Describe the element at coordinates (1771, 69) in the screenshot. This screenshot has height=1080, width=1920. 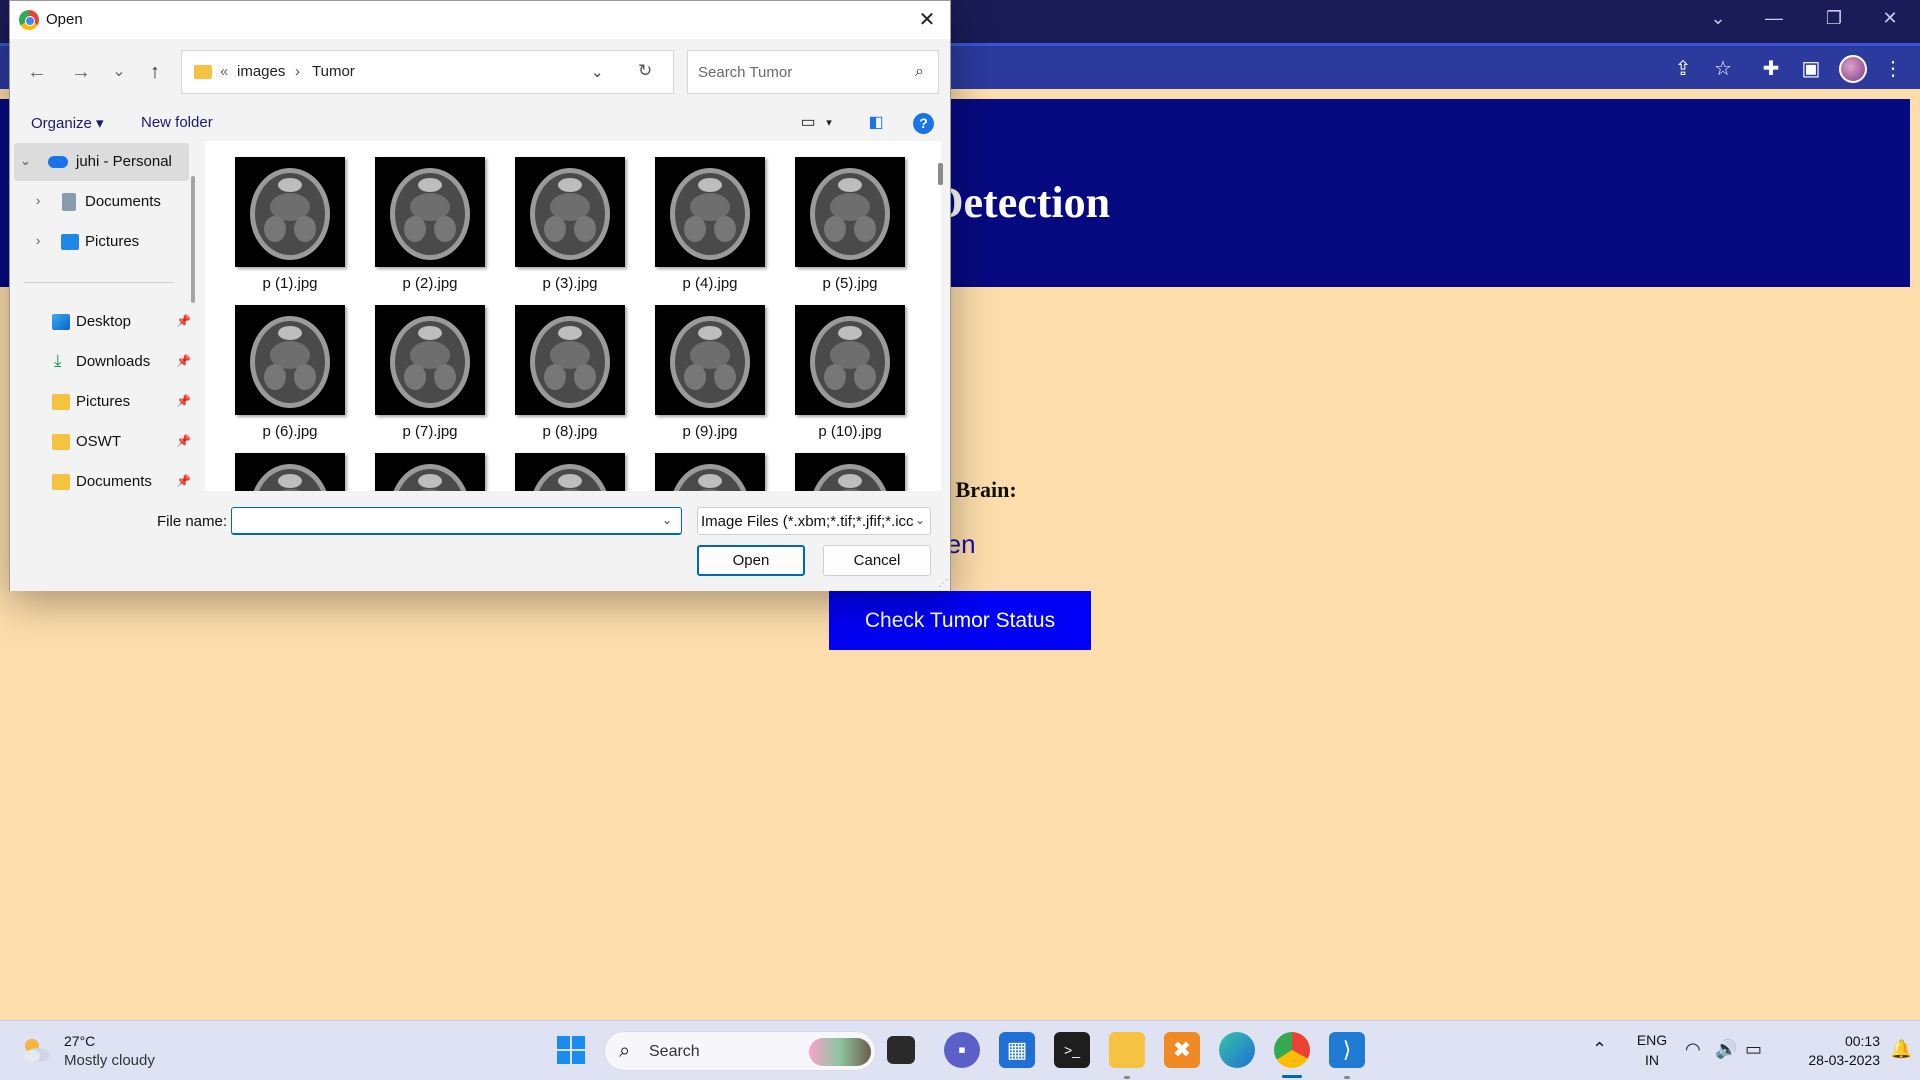
I see `extensions-icon: ✚` at that location.